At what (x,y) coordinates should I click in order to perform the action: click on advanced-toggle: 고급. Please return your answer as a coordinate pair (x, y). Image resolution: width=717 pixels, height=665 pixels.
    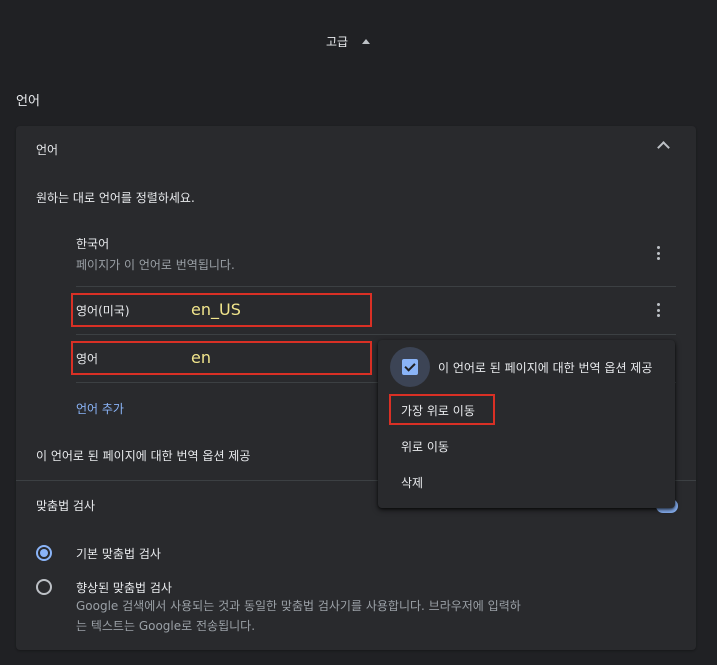
    Looking at the image, I should click on (348, 41).